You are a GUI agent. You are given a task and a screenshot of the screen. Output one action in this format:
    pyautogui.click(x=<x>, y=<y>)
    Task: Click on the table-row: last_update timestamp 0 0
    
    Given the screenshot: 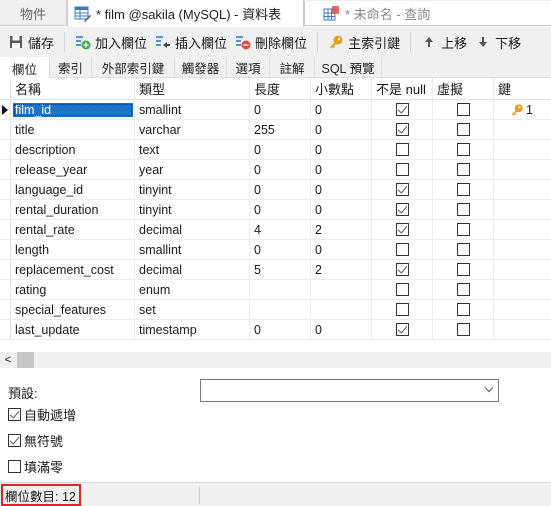 What is the action you would take?
    pyautogui.click(x=275, y=330)
    